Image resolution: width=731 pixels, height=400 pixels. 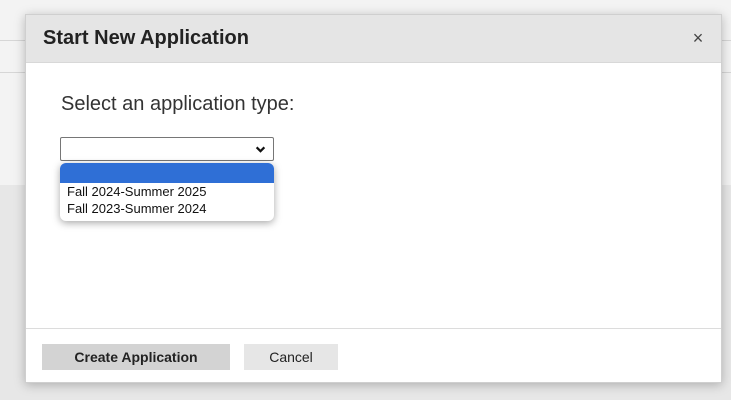 What do you see at coordinates (178, 104) in the screenshot?
I see `application-type-label: Select an application type:` at bounding box center [178, 104].